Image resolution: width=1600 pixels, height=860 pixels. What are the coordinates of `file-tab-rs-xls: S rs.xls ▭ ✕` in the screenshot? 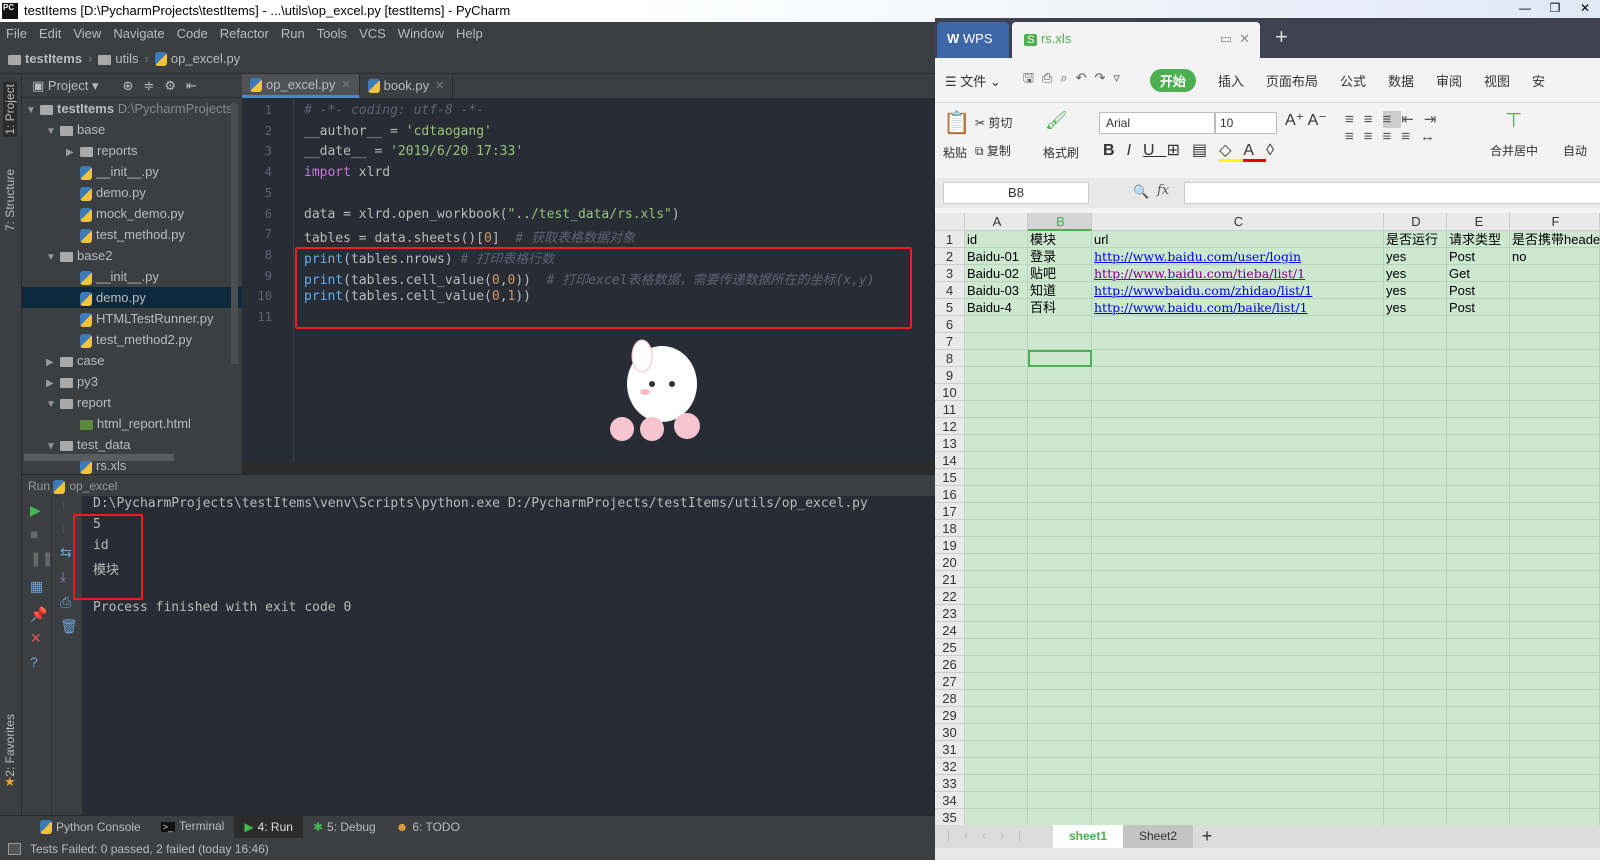 It's located at (1136, 40).